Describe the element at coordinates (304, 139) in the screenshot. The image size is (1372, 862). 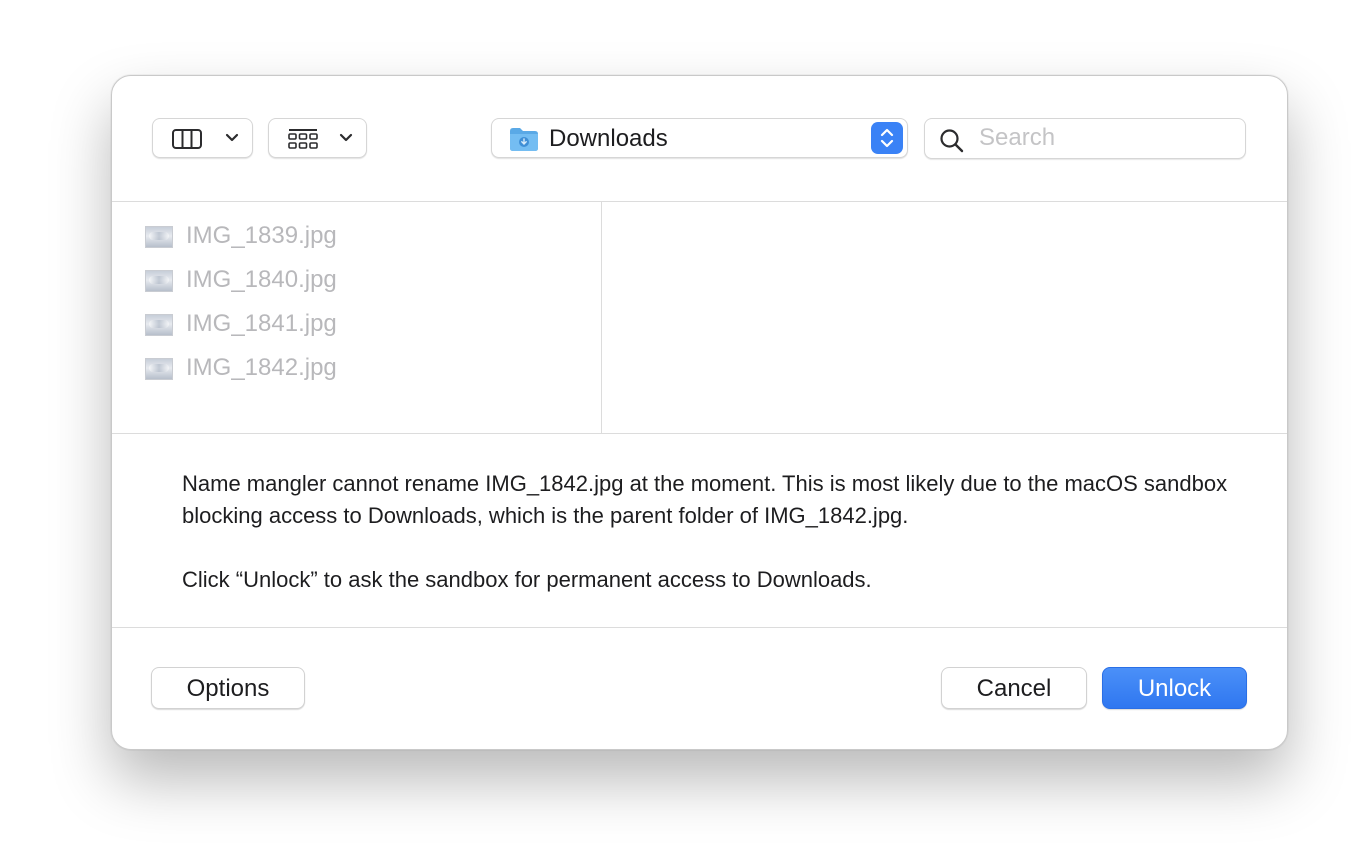
I see `icon-grid-icon` at that location.